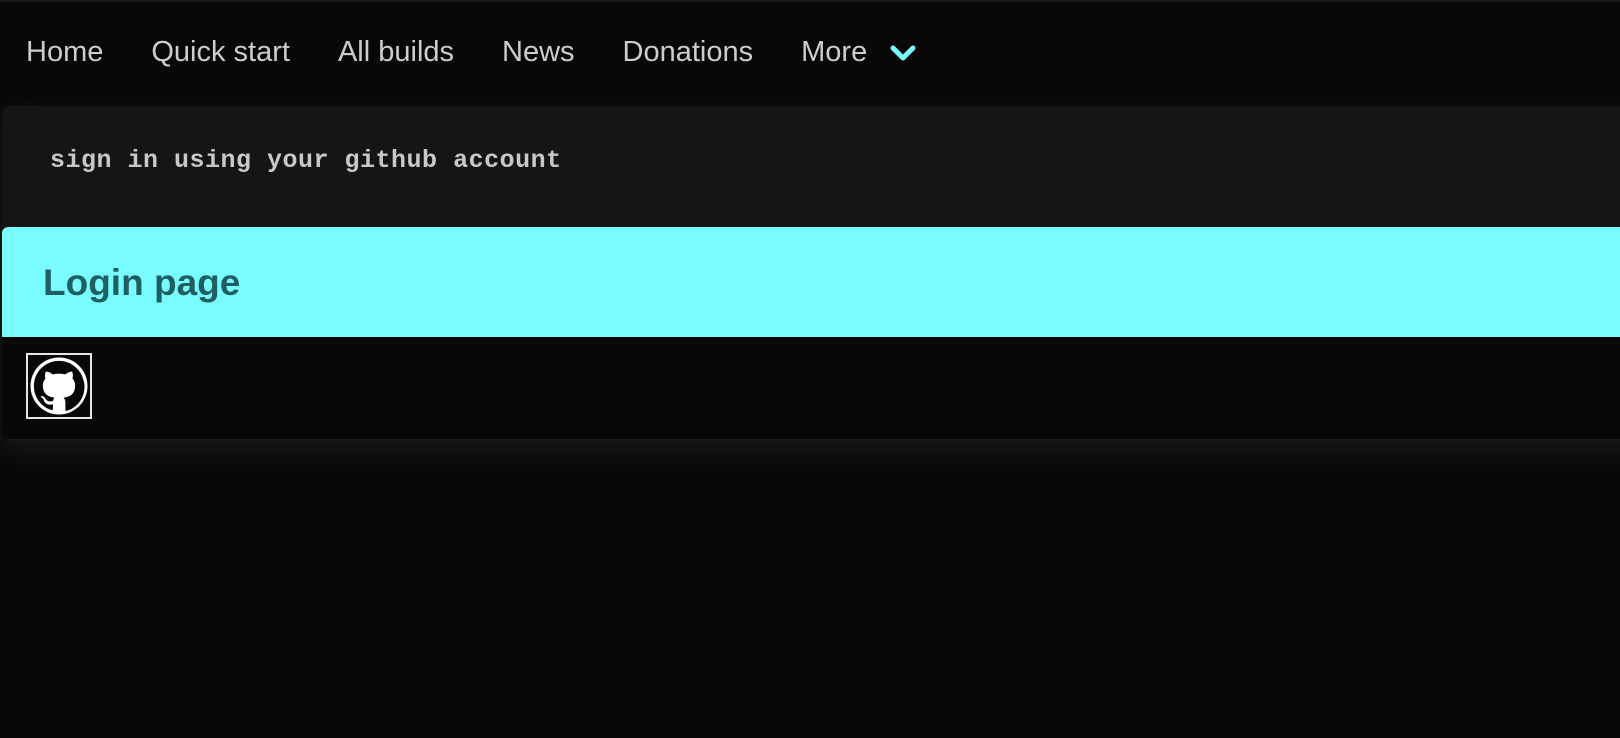 The width and height of the screenshot is (1620, 738). I want to click on card-header: Login page, so click(811, 282).